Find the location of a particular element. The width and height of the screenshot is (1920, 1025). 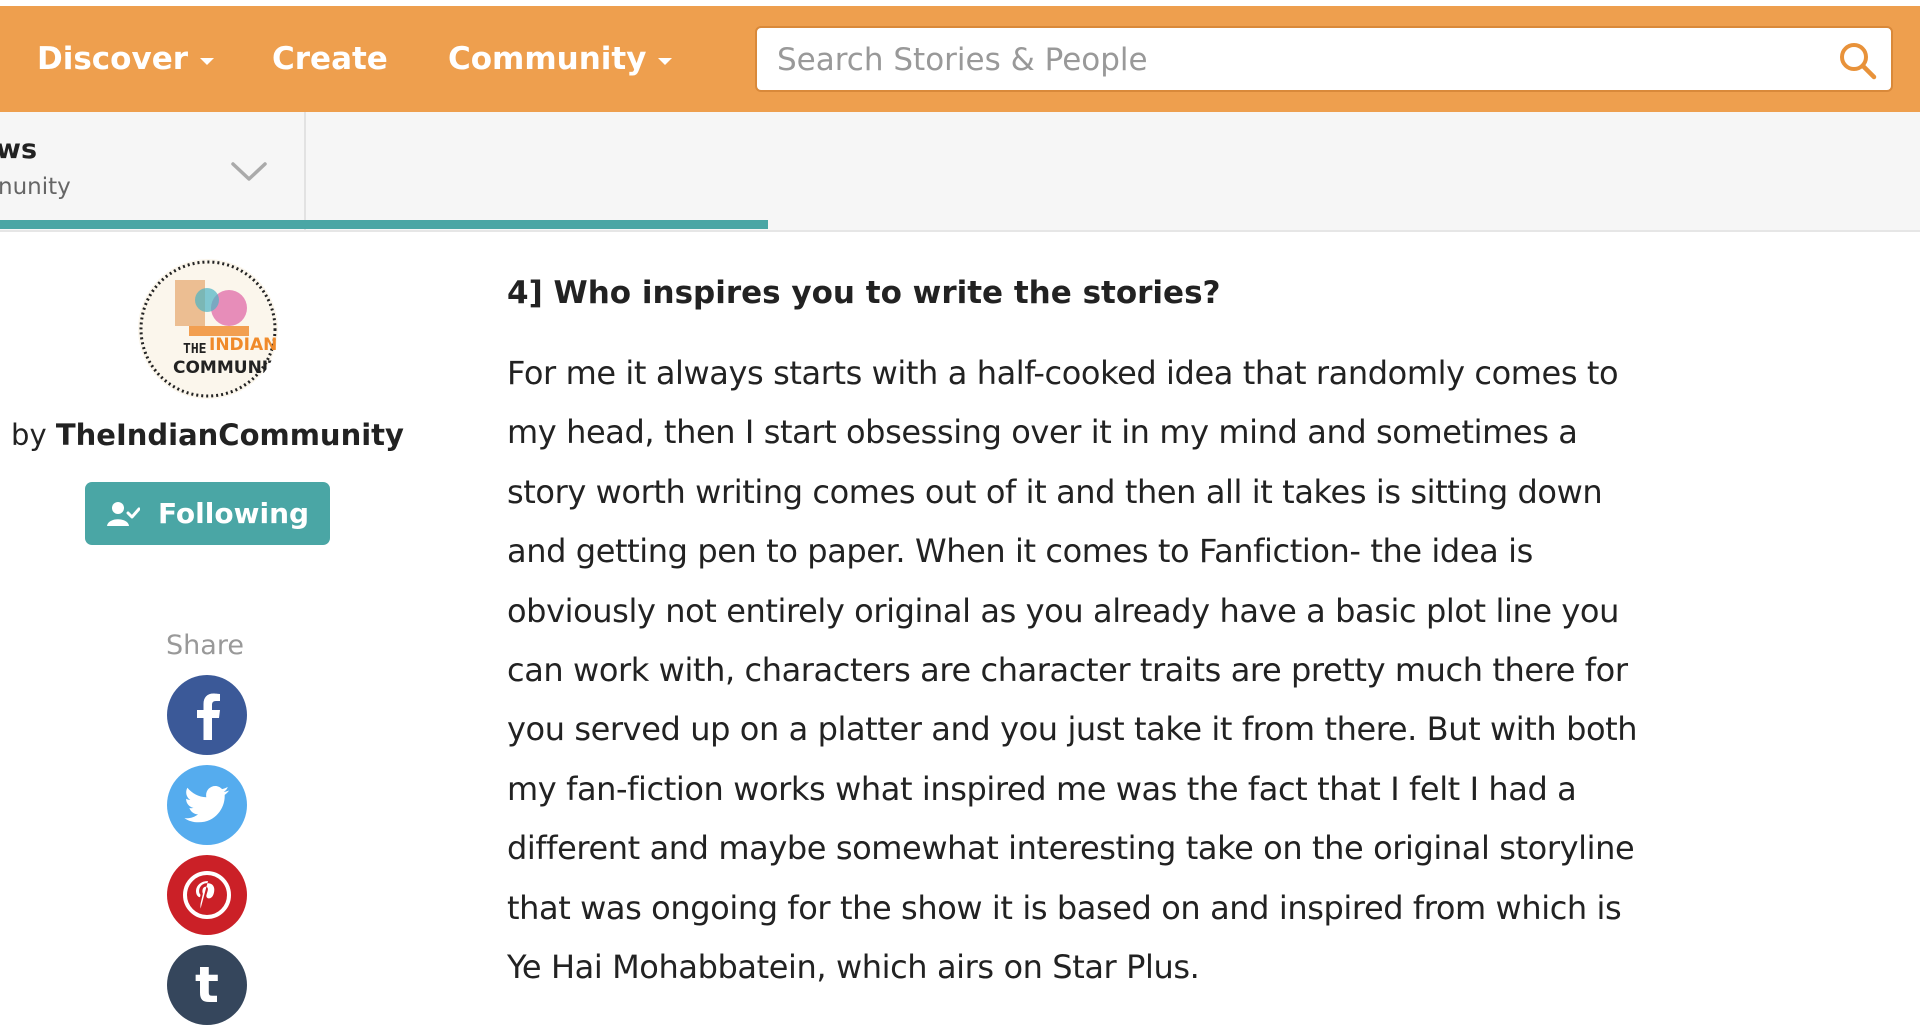

reading-progress-bar is located at coordinates (384, 224).